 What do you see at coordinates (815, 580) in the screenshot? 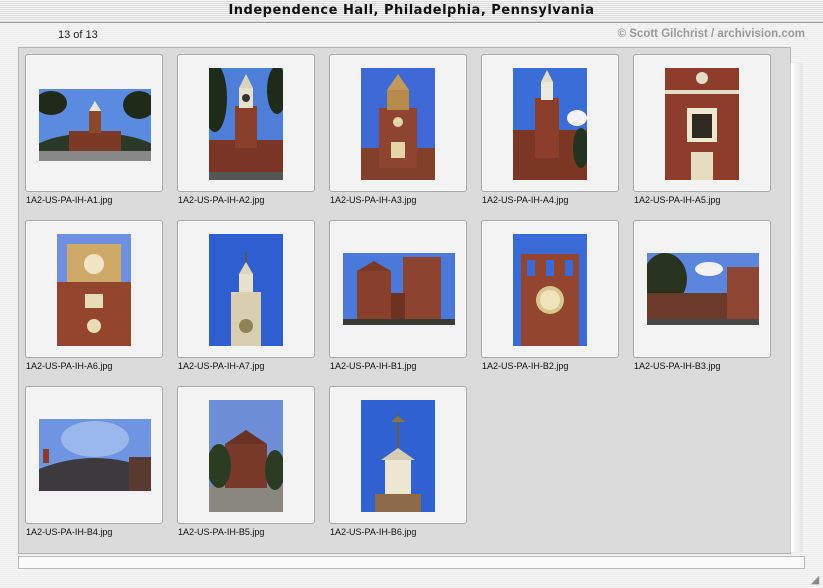
I see `resize-grip-icon: ◢` at bounding box center [815, 580].